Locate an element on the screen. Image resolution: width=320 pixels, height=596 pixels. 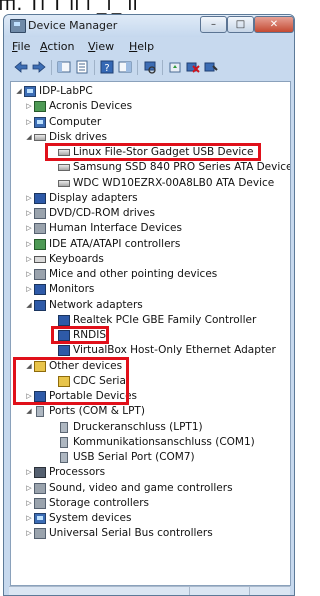
action-pane-icon is located at coordinates (125, 67).